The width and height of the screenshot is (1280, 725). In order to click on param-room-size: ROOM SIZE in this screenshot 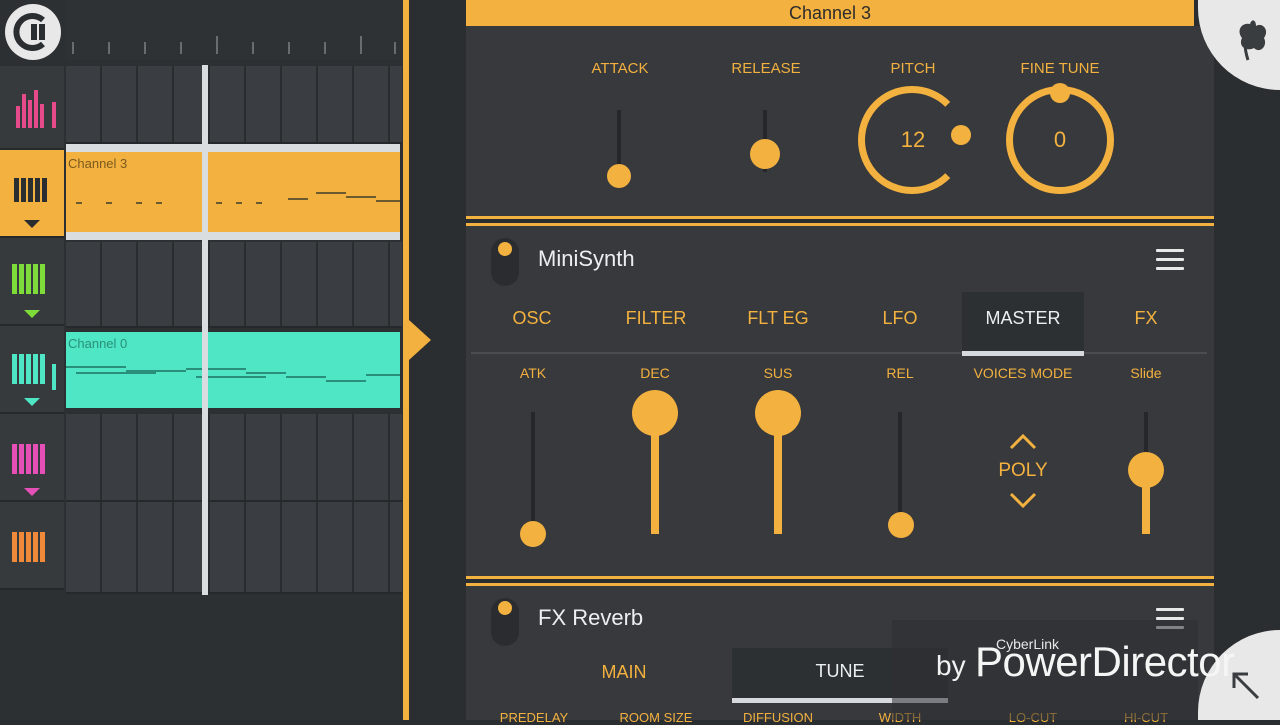, I will do `click(656, 717)`.